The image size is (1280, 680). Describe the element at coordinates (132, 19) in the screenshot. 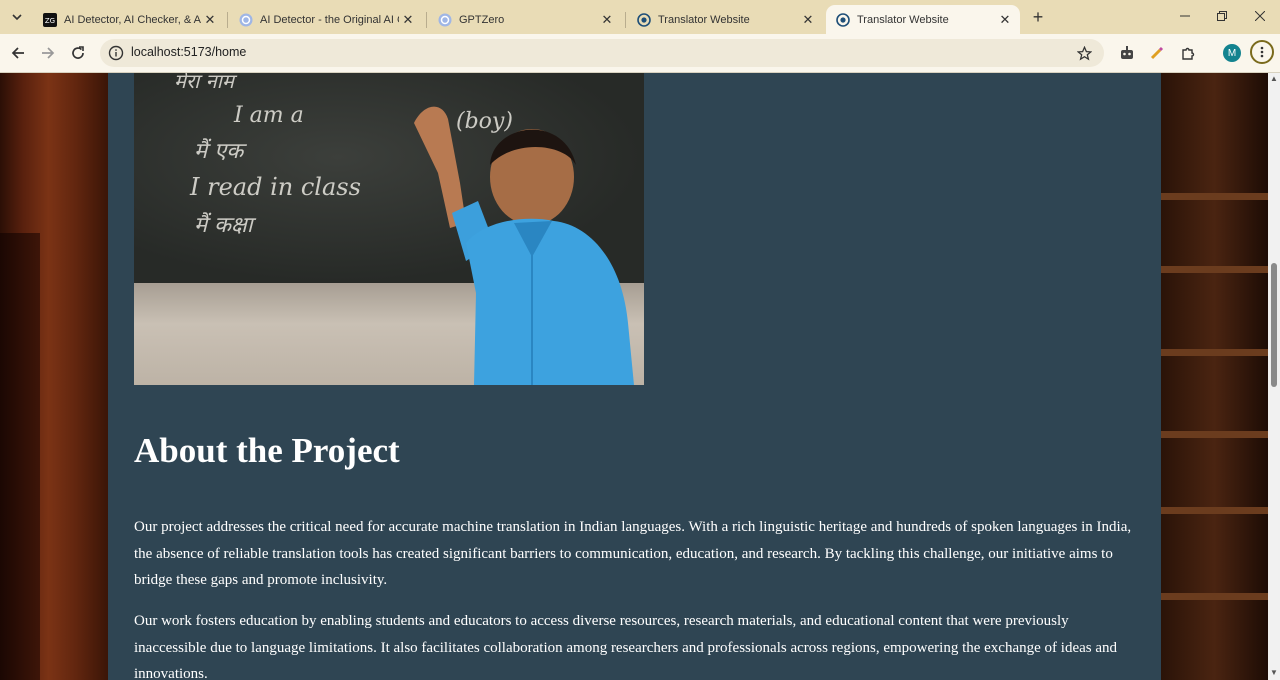

I see `tab-title: AI Detector, AI Checker, & AI H` at that location.